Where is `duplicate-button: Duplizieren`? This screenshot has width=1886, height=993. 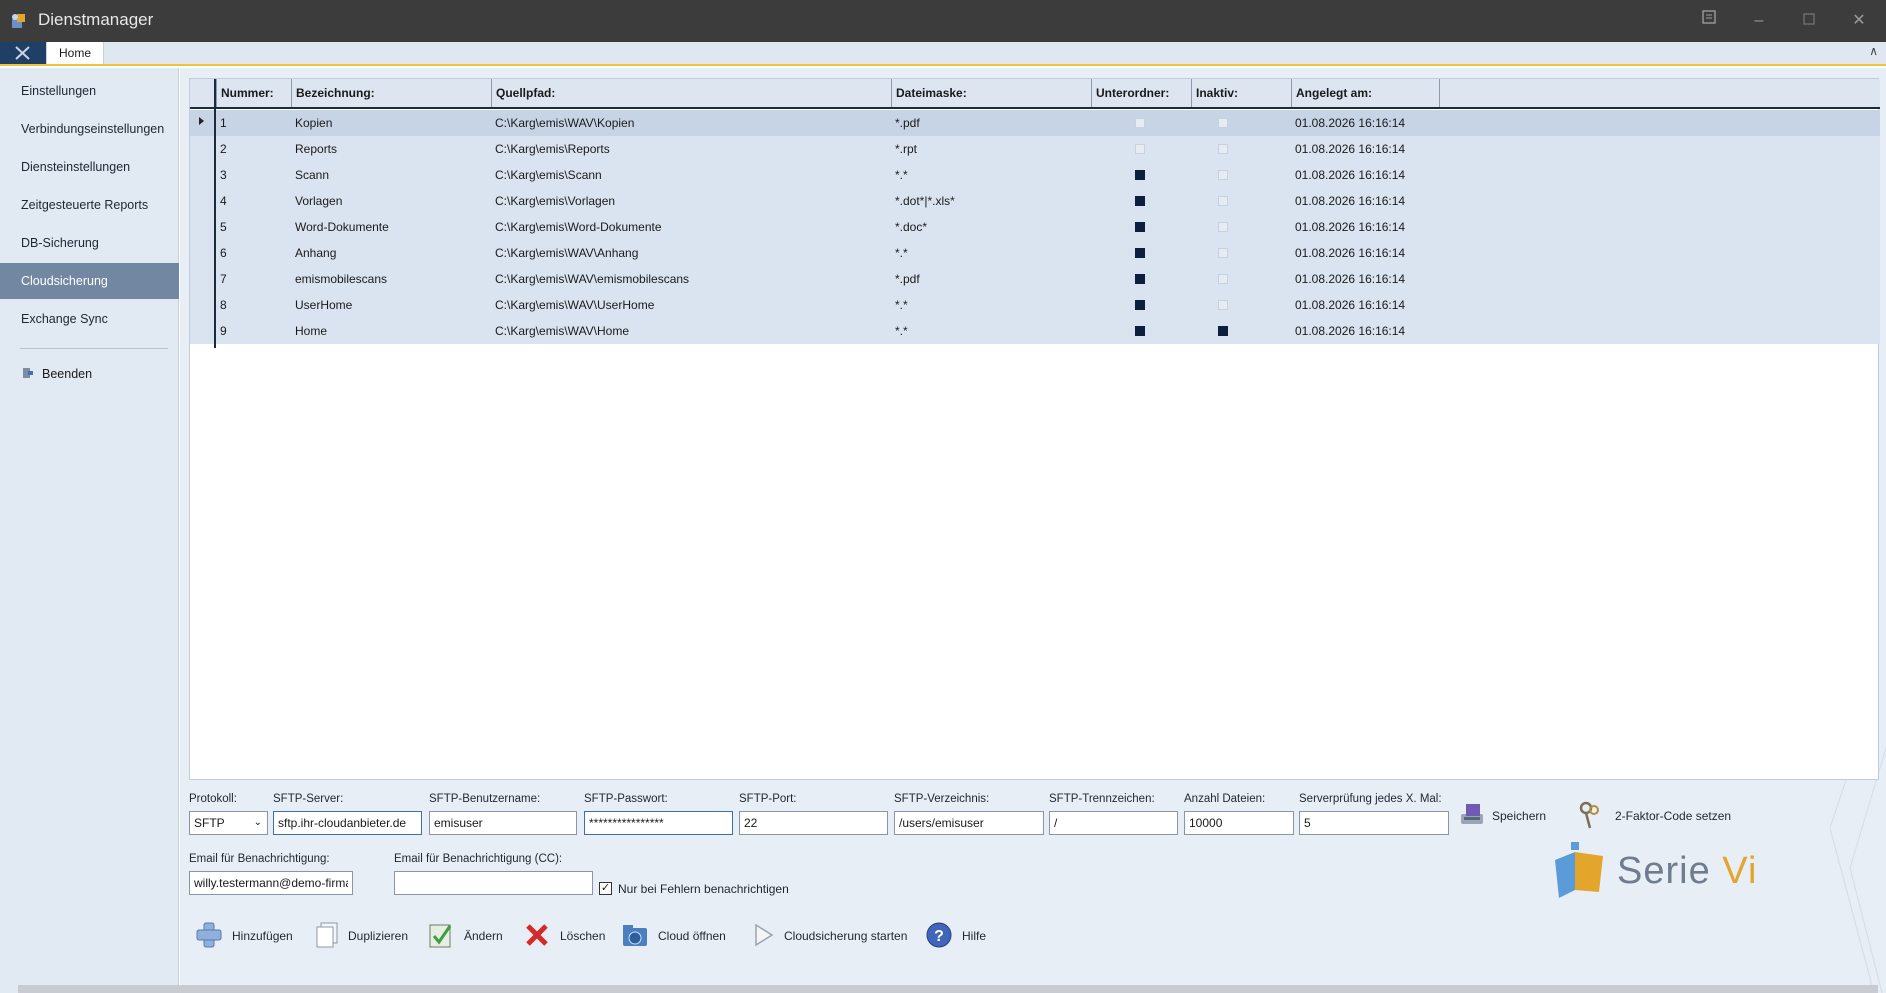 duplicate-button: Duplizieren is located at coordinates (367, 936).